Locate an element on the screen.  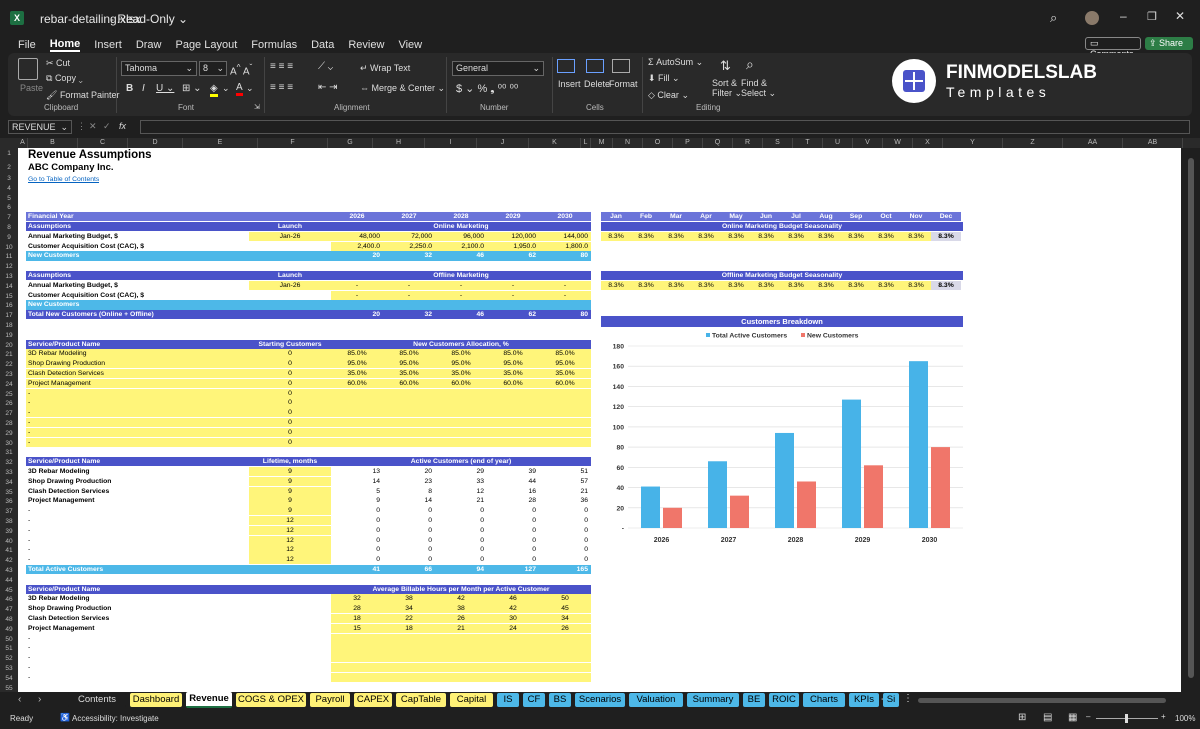
row-header: 37 is located at coordinates (9, 511).